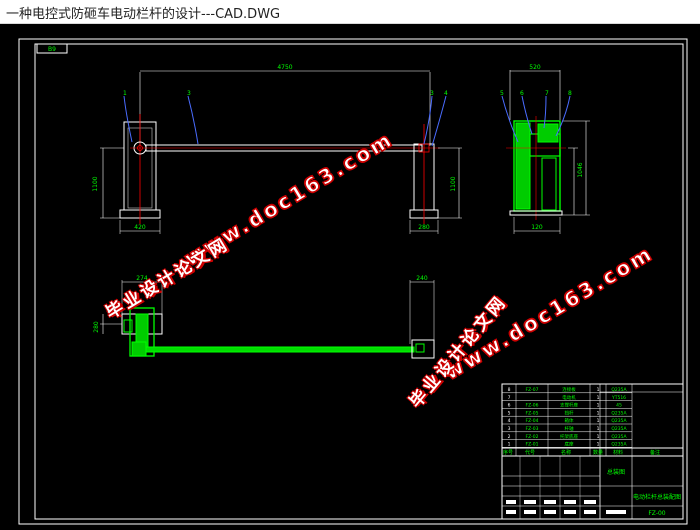 Image resolution: width=700 pixels, height=530 pixels. I want to click on part-code: FZ-03, so click(532, 429).